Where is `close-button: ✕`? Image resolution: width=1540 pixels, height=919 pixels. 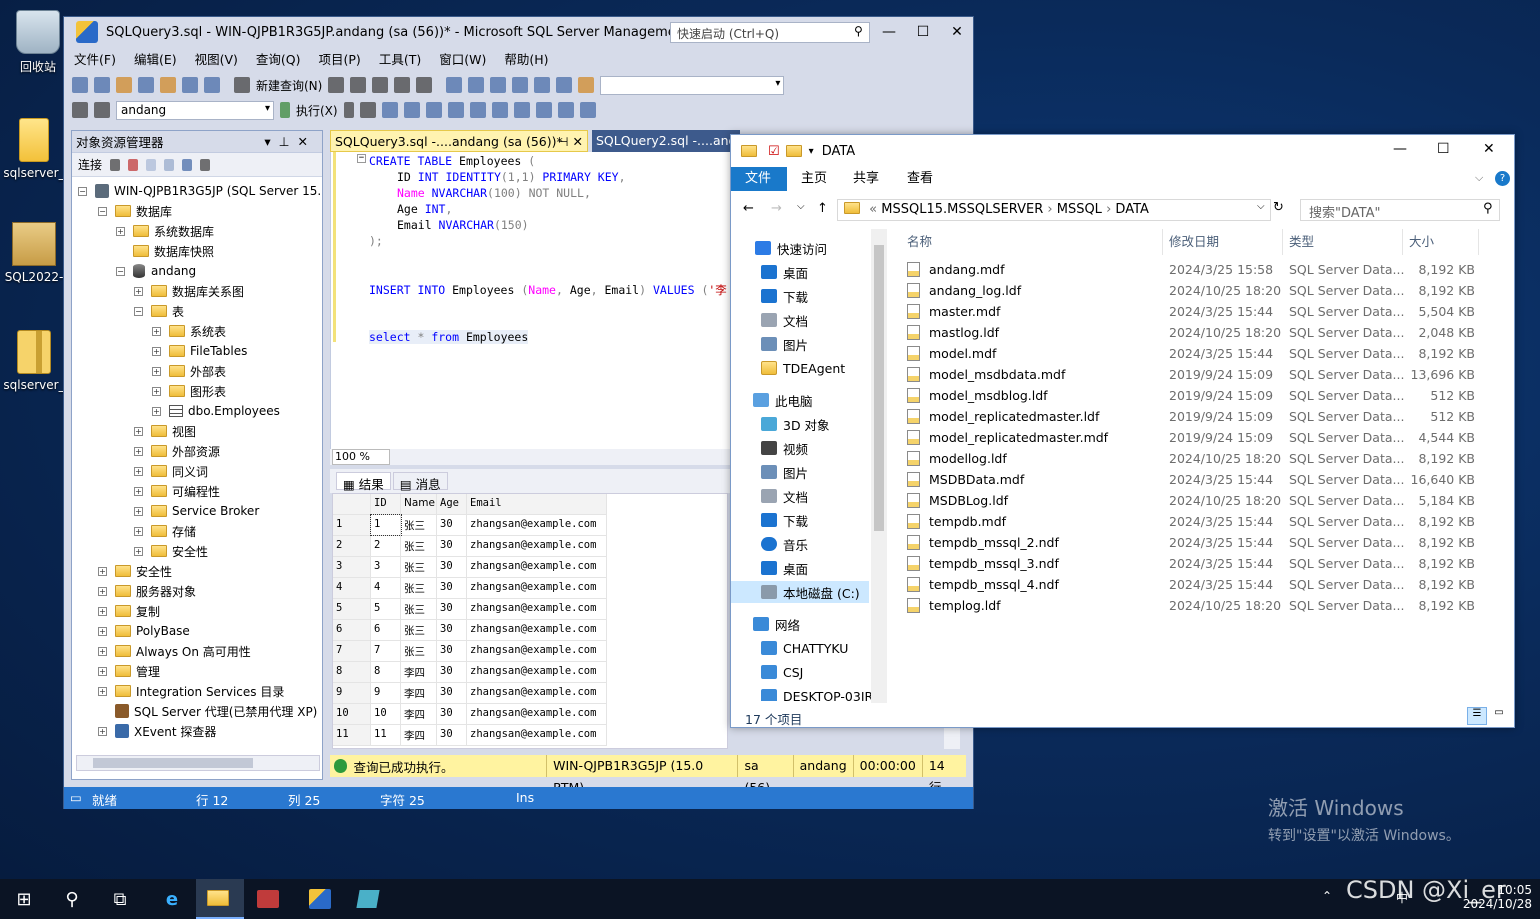 close-button: ✕ is located at coordinates (1489, 149).